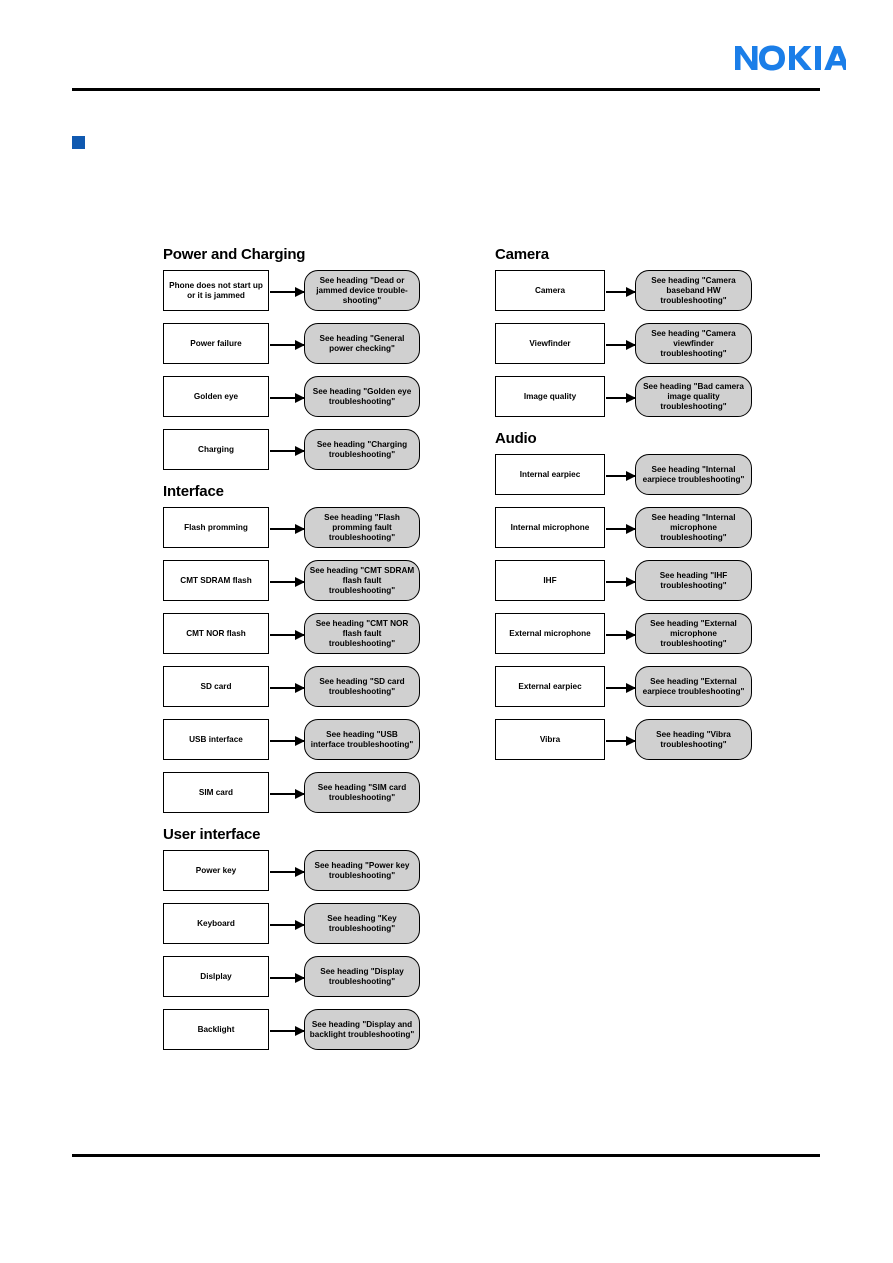 Image resolution: width=893 pixels, height=1263 pixels. Describe the element at coordinates (216, 923) in the screenshot. I see `flow-source-node: Keyboard` at that location.